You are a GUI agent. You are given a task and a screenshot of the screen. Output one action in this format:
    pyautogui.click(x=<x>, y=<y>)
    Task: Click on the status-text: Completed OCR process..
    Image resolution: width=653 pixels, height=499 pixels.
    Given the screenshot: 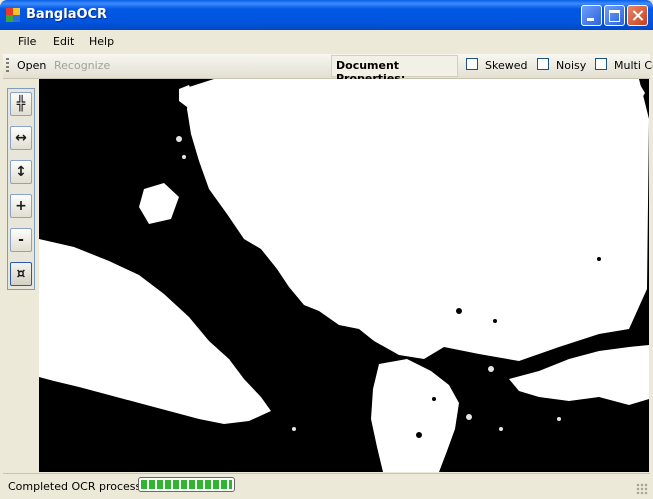 What is the action you would take?
    pyautogui.click(x=78, y=486)
    